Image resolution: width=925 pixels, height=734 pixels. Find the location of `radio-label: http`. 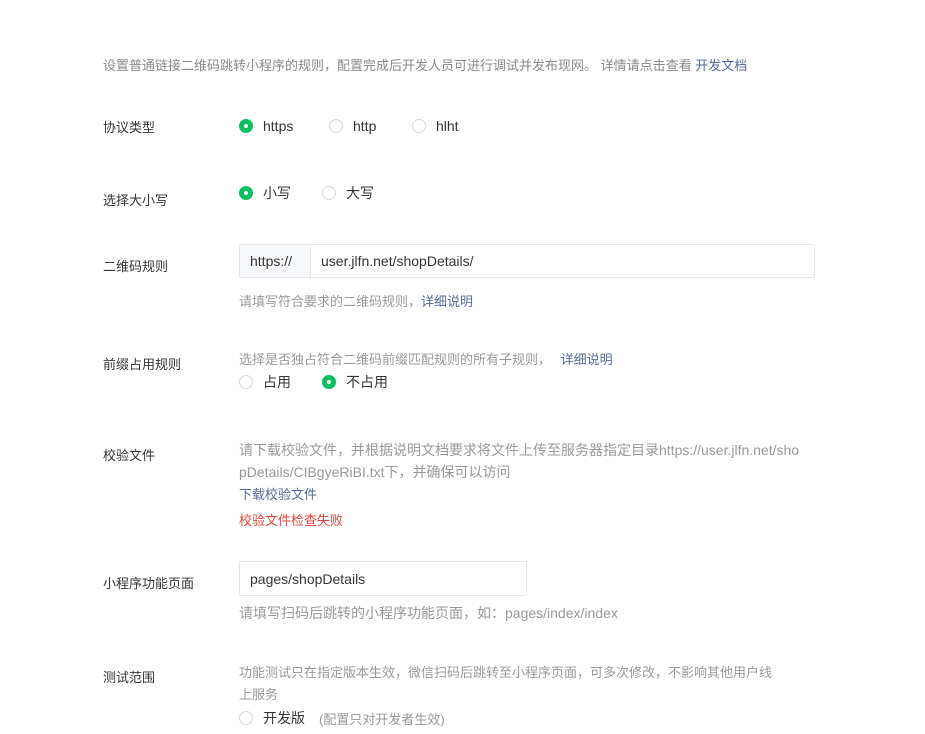

radio-label: http is located at coordinates (365, 126).